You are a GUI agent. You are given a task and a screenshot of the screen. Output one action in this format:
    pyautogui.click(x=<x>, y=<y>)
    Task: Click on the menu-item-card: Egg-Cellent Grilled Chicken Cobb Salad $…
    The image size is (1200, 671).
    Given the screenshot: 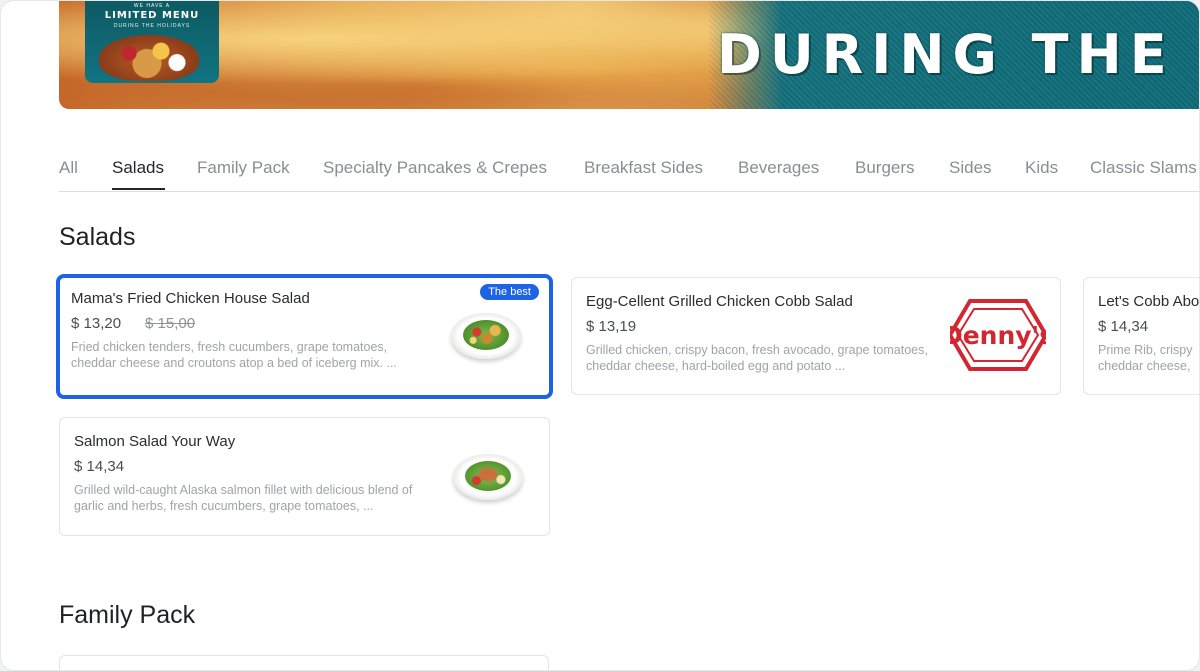 What is the action you would take?
    pyautogui.click(x=816, y=336)
    